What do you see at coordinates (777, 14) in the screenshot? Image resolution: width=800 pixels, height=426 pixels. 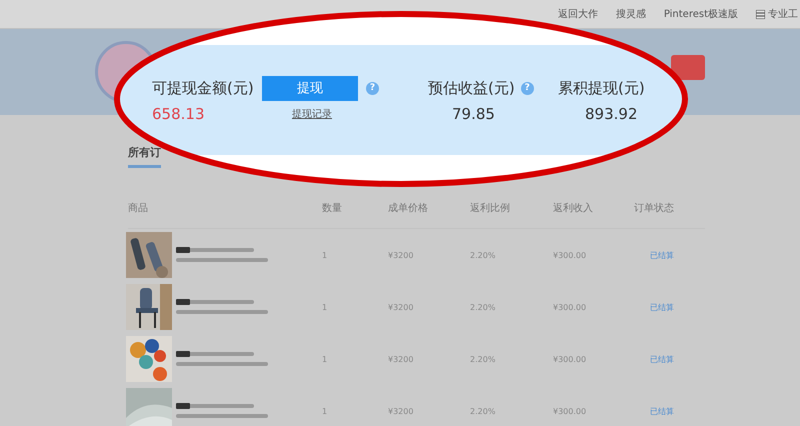 I see `nav-link: 专业工` at bounding box center [777, 14].